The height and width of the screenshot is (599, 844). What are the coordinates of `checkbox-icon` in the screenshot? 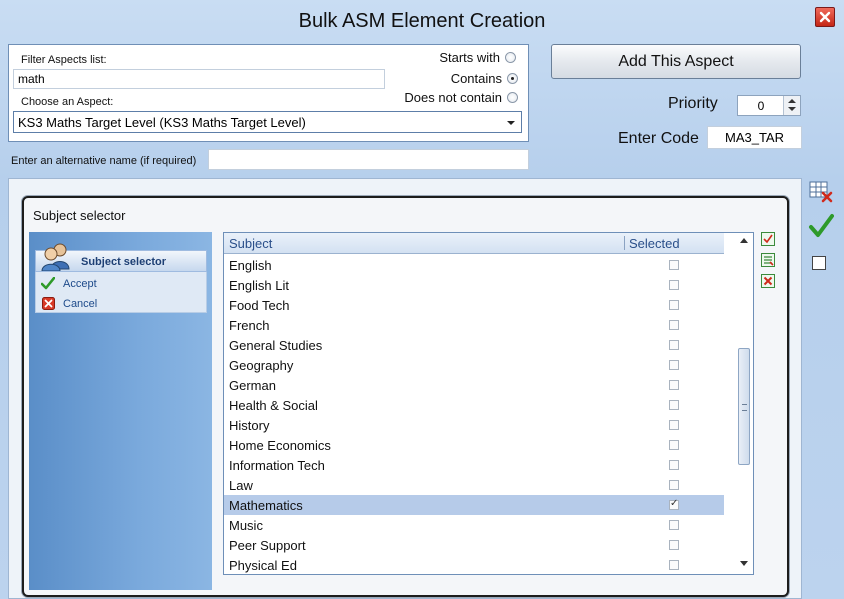 It's located at (819, 263).